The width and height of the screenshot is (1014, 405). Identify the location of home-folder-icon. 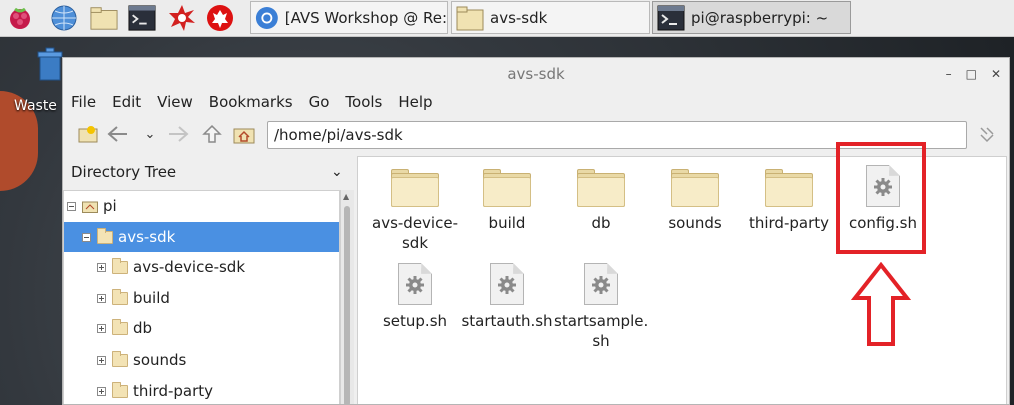
(90, 207).